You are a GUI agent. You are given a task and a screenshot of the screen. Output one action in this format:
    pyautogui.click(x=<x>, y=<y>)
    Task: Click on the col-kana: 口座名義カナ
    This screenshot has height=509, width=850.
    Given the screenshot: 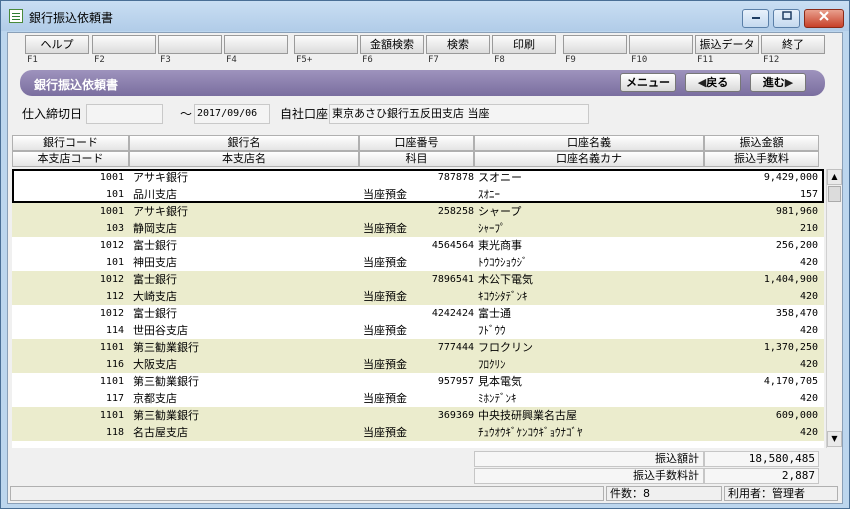 What is the action you would take?
    pyautogui.click(x=589, y=159)
    